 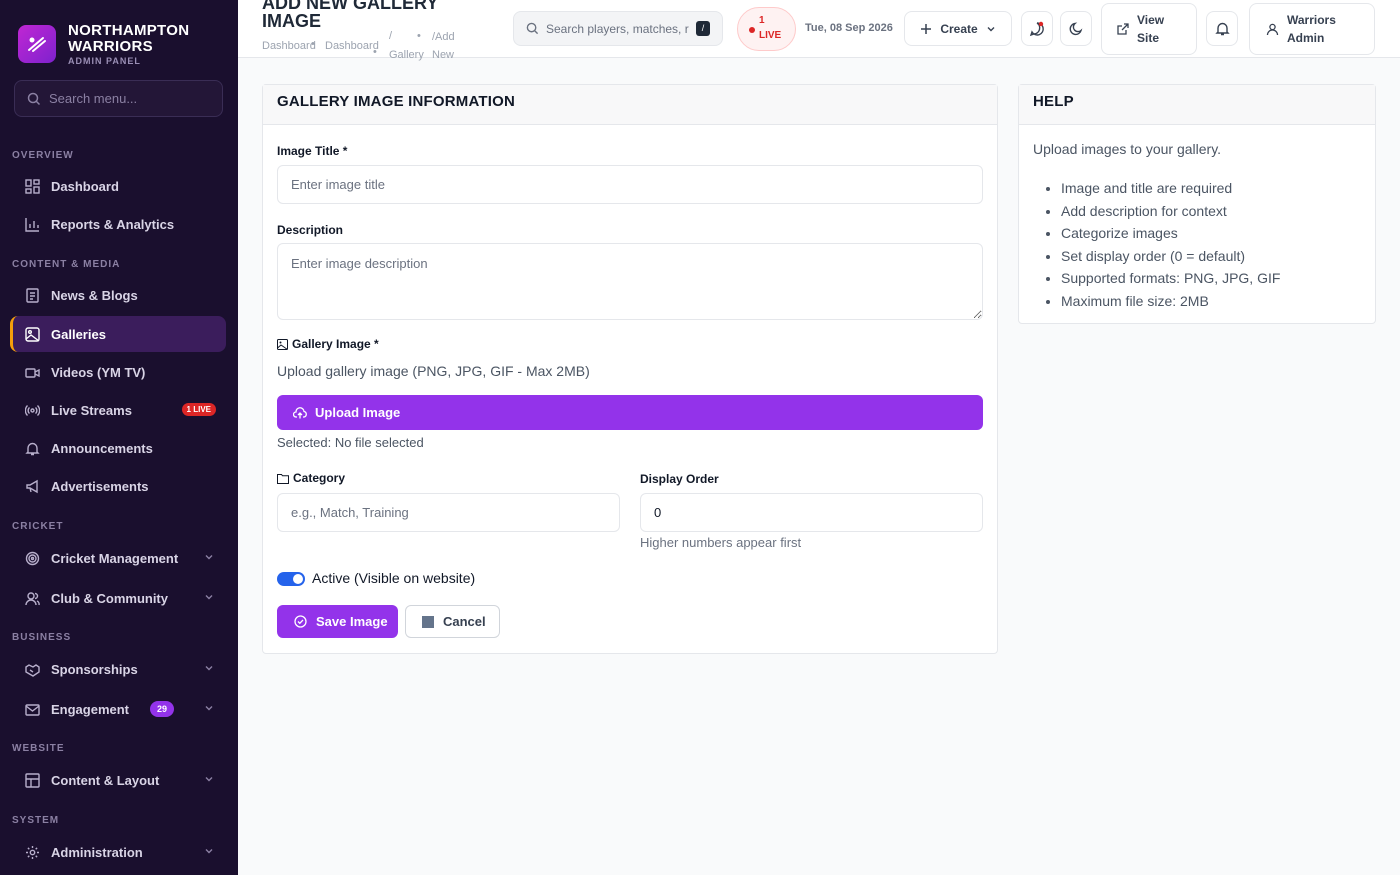 What do you see at coordinates (32, 709) in the screenshot?
I see `mail-icon` at bounding box center [32, 709].